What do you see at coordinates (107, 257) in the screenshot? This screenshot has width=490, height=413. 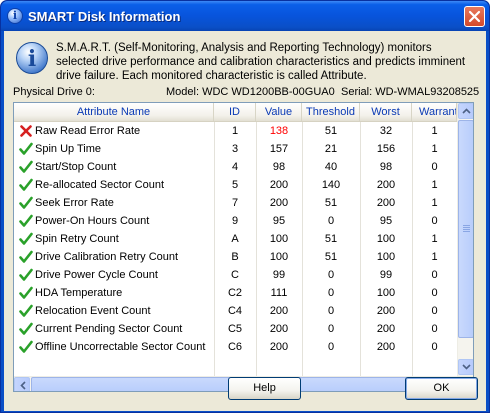 I see `attribute-name: Drive Calibration Retry Count` at bounding box center [107, 257].